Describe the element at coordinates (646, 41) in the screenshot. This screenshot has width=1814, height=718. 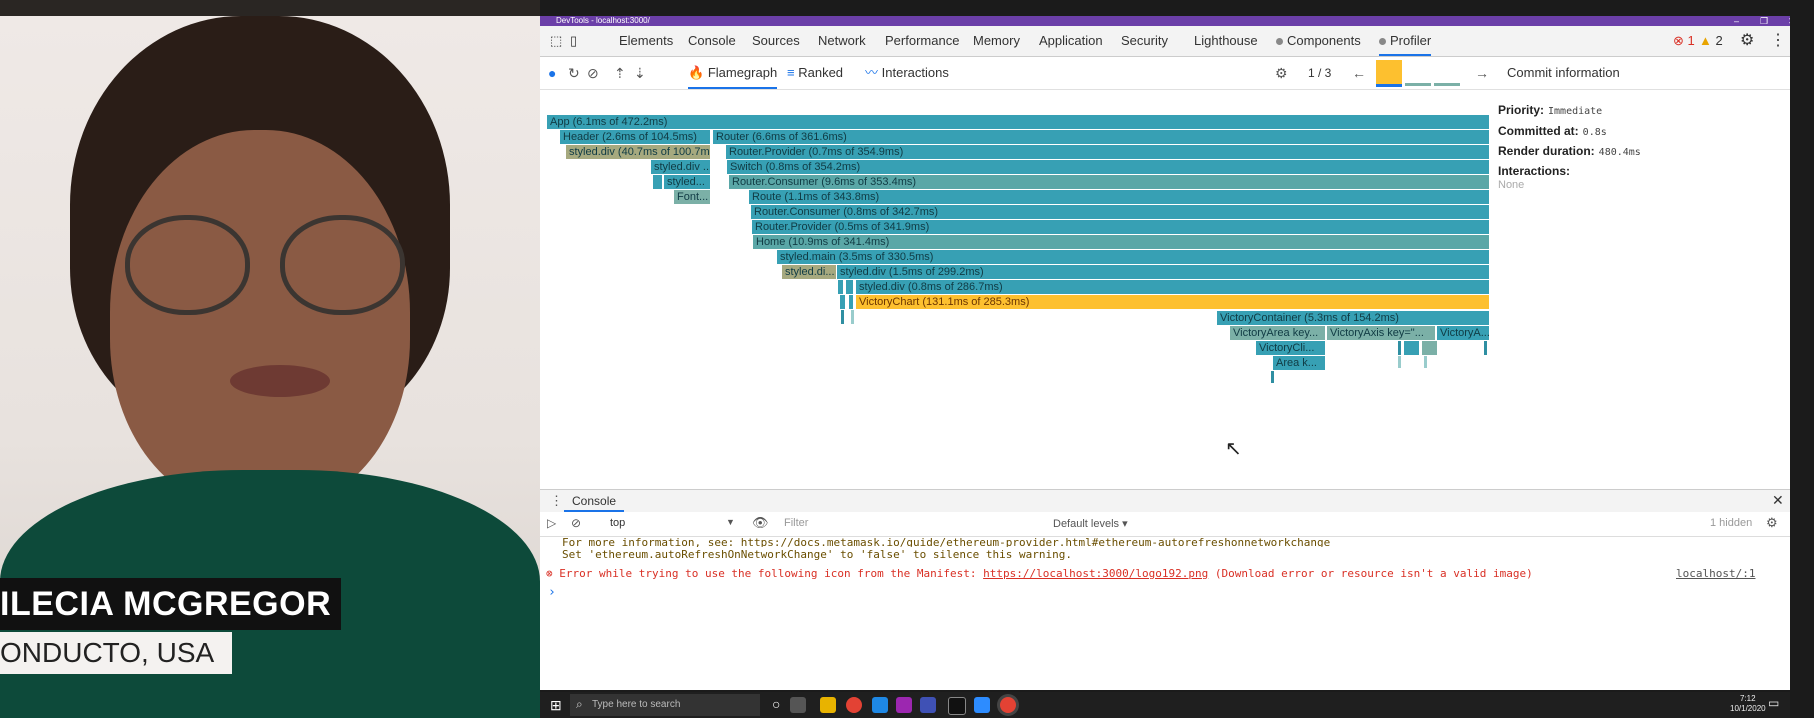
I see `tab-elements: Elements` at that location.